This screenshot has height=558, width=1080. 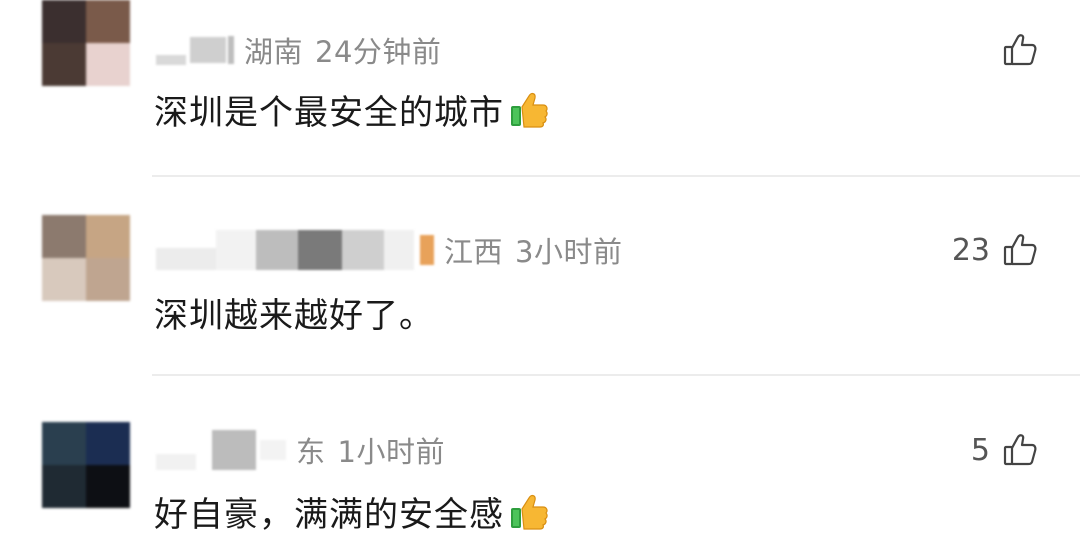 I want to click on comment-region-time: 东 1小时前, so click(x=370, y=450).